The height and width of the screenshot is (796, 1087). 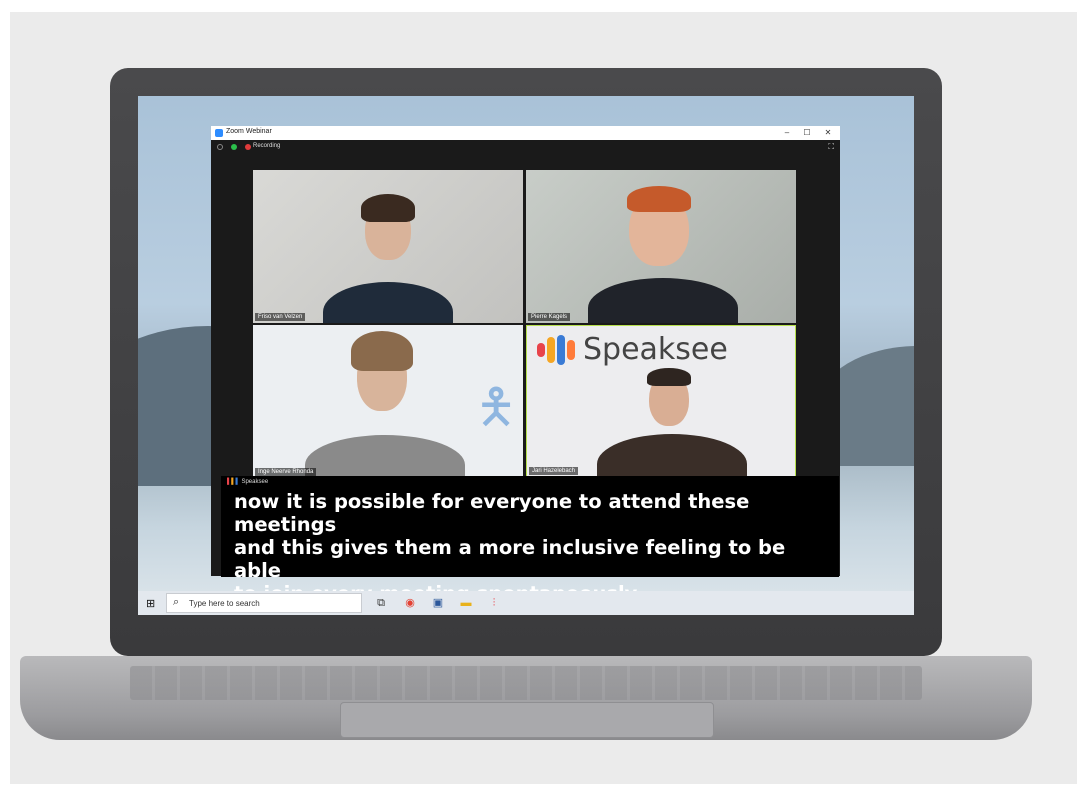 I want to click on recording-label: Recording, so click(x=267, y=146).